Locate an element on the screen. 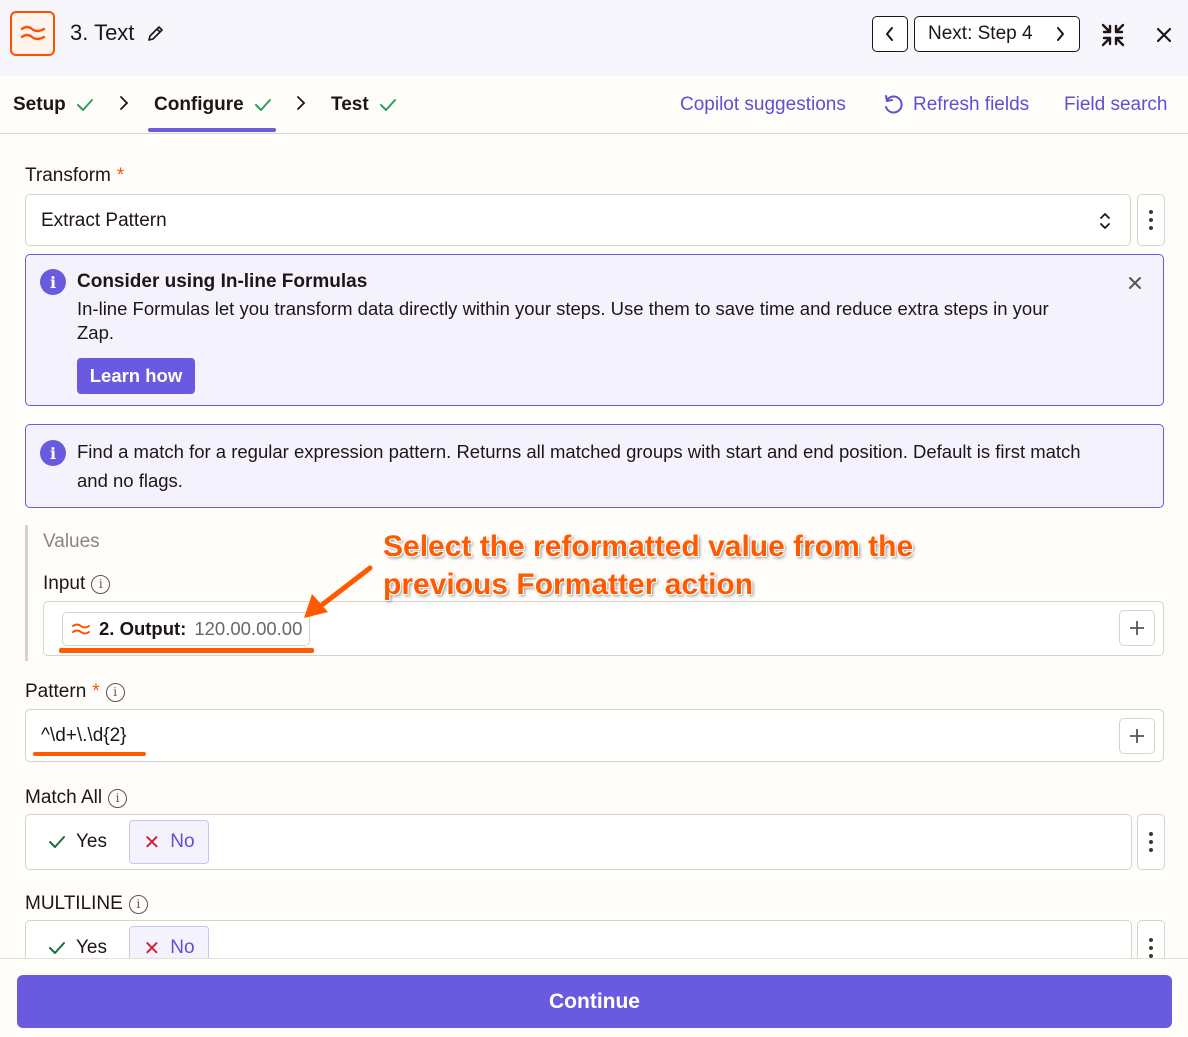 The width and height of the screenshot is (1188, 1037). next-step-label: Next: Step 4 is located at coordinates (980, 33).